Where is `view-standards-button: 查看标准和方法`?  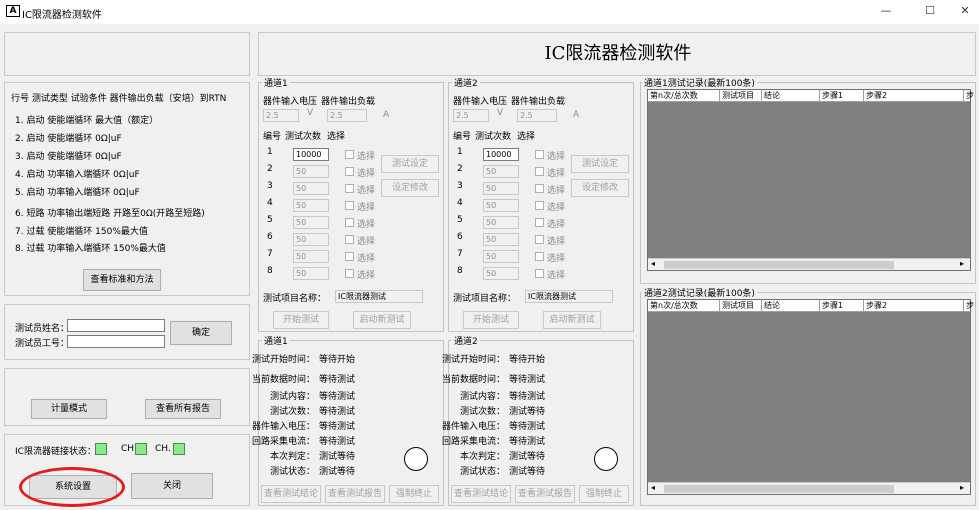
view-standards-button: 查看标准和方法 is located at coordinates (122, 280).